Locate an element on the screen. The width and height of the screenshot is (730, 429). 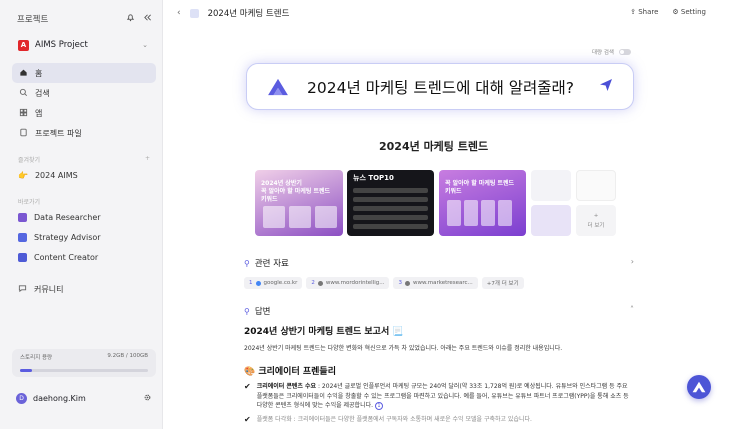
gear-icon: ⚙ is located at coordinates (675, 12).